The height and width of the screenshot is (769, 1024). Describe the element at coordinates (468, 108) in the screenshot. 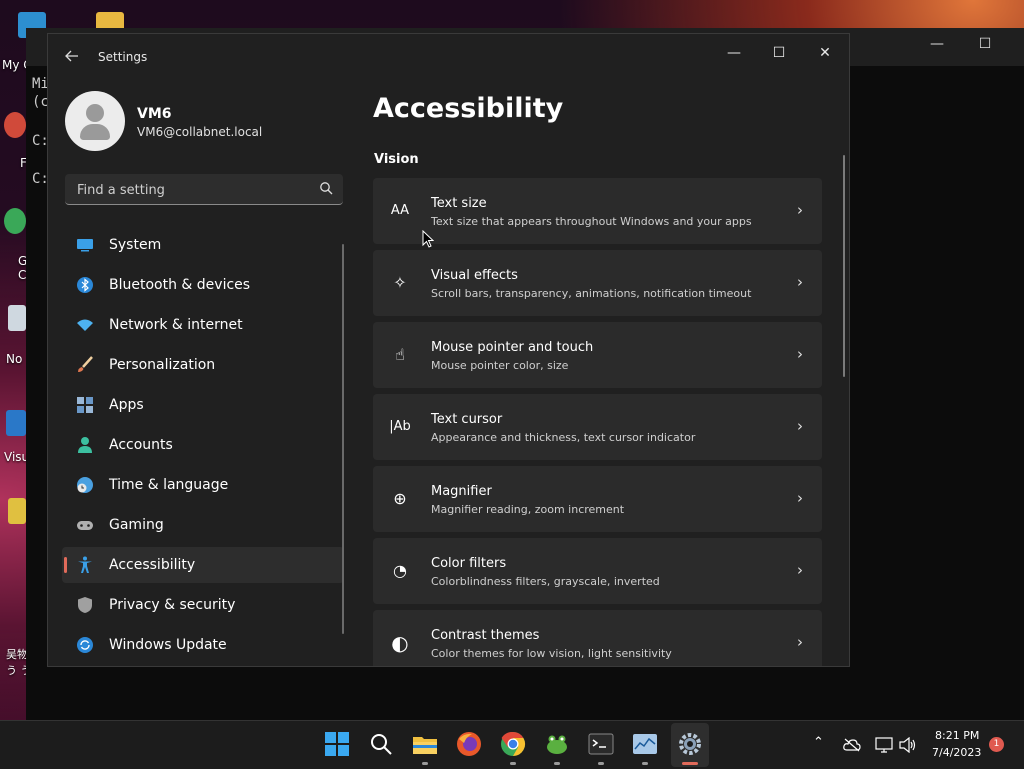

I see `page-title: Accessibility` at that location.